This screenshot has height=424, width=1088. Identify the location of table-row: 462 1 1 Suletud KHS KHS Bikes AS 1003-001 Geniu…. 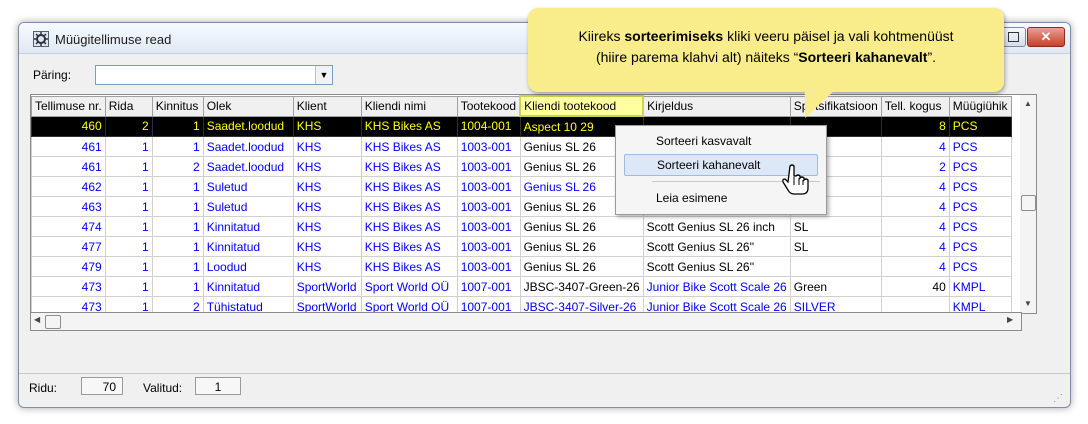
(521, 186).